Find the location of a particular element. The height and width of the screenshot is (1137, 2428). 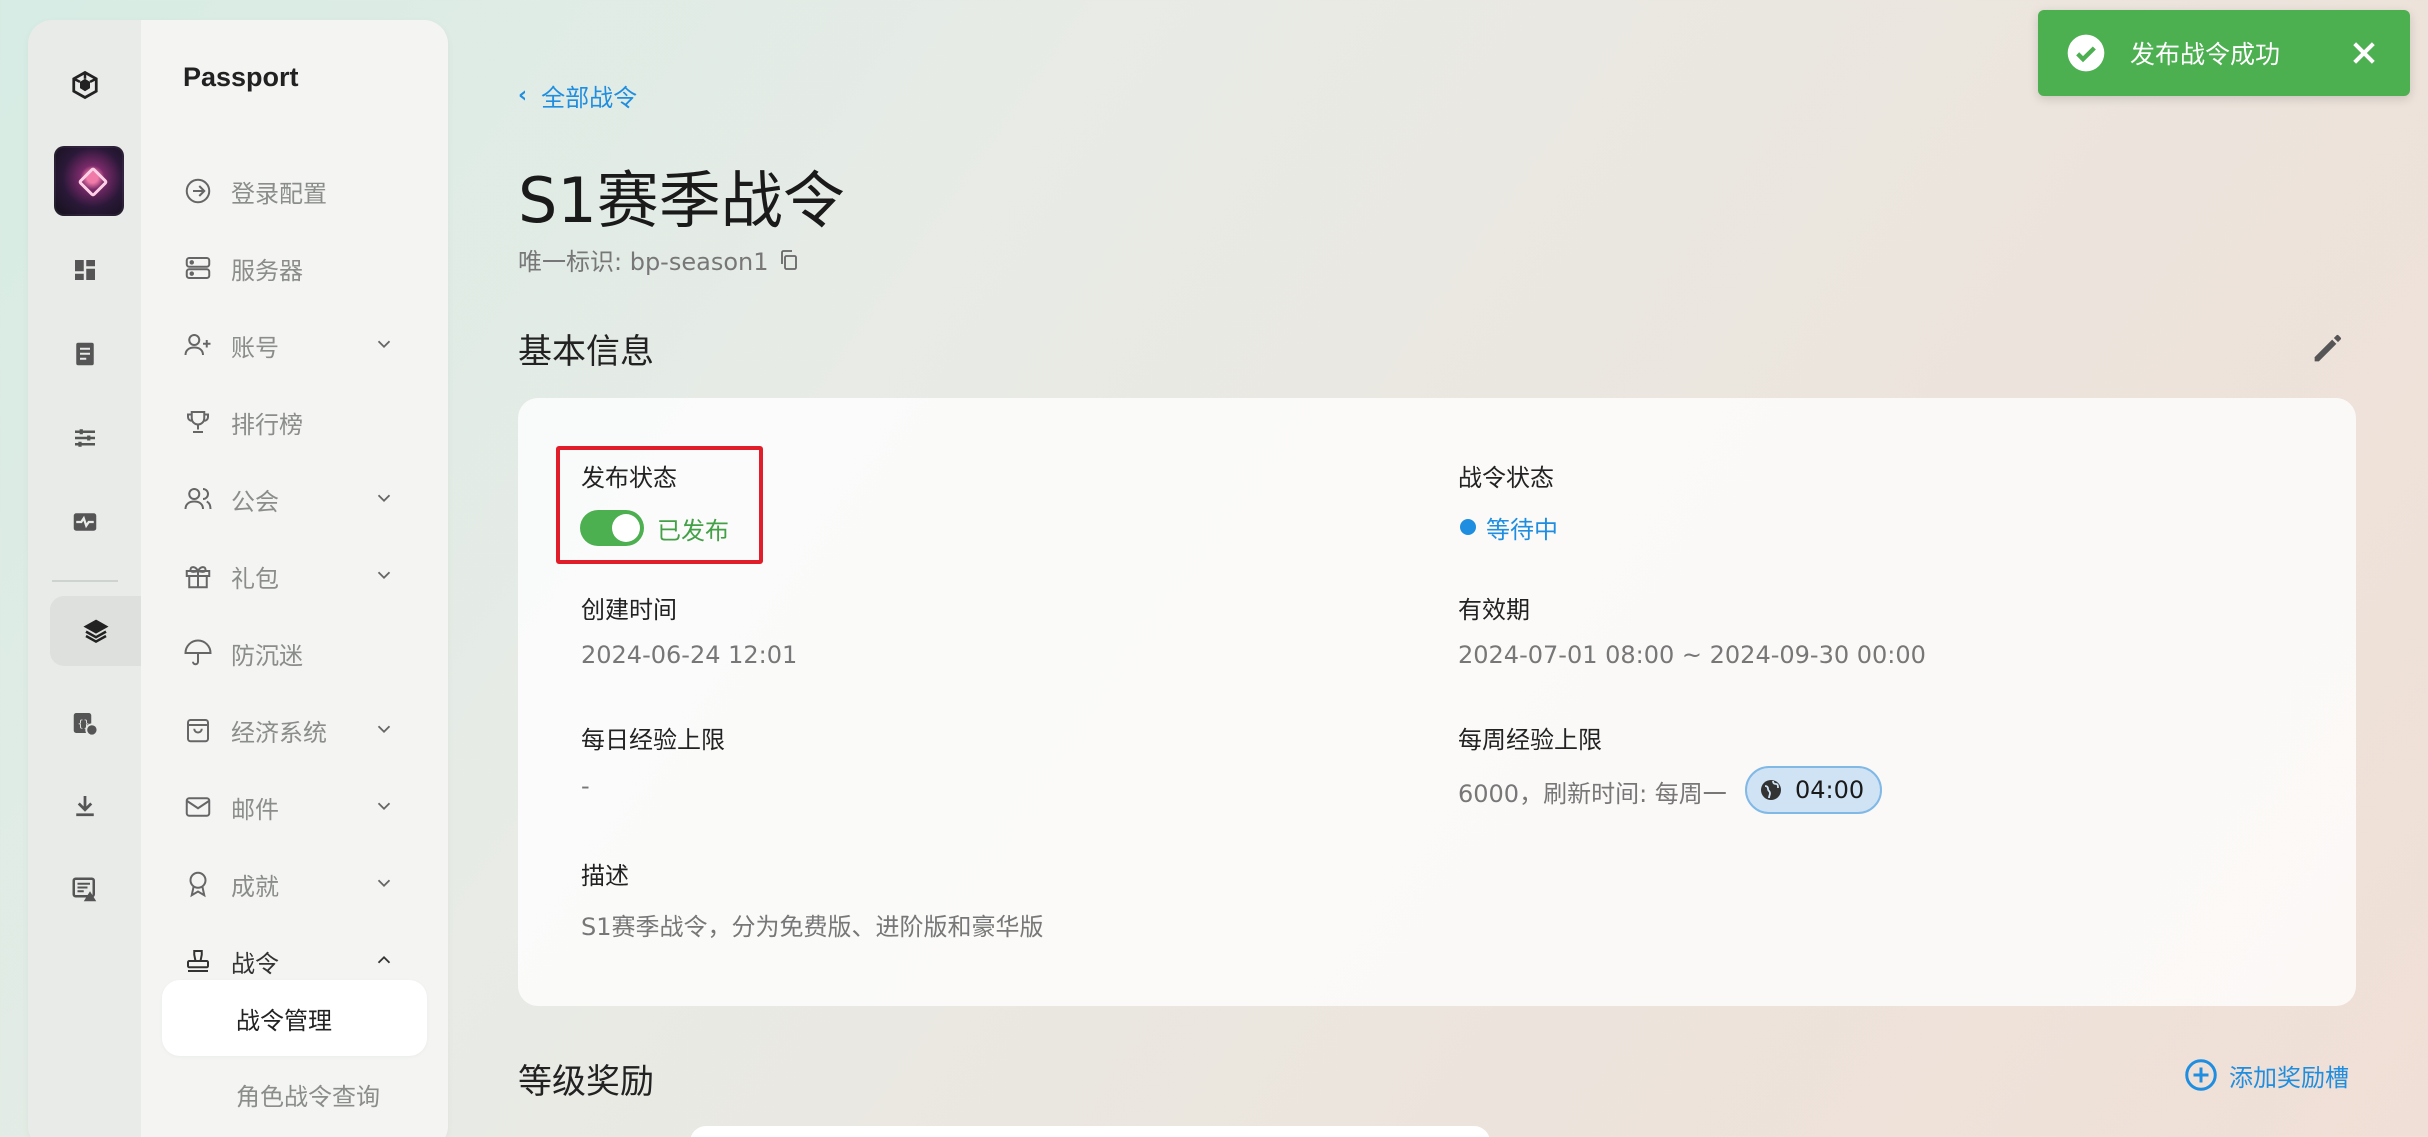

success-toast: 发布战令成功 is located at coordinates (2224, 53).